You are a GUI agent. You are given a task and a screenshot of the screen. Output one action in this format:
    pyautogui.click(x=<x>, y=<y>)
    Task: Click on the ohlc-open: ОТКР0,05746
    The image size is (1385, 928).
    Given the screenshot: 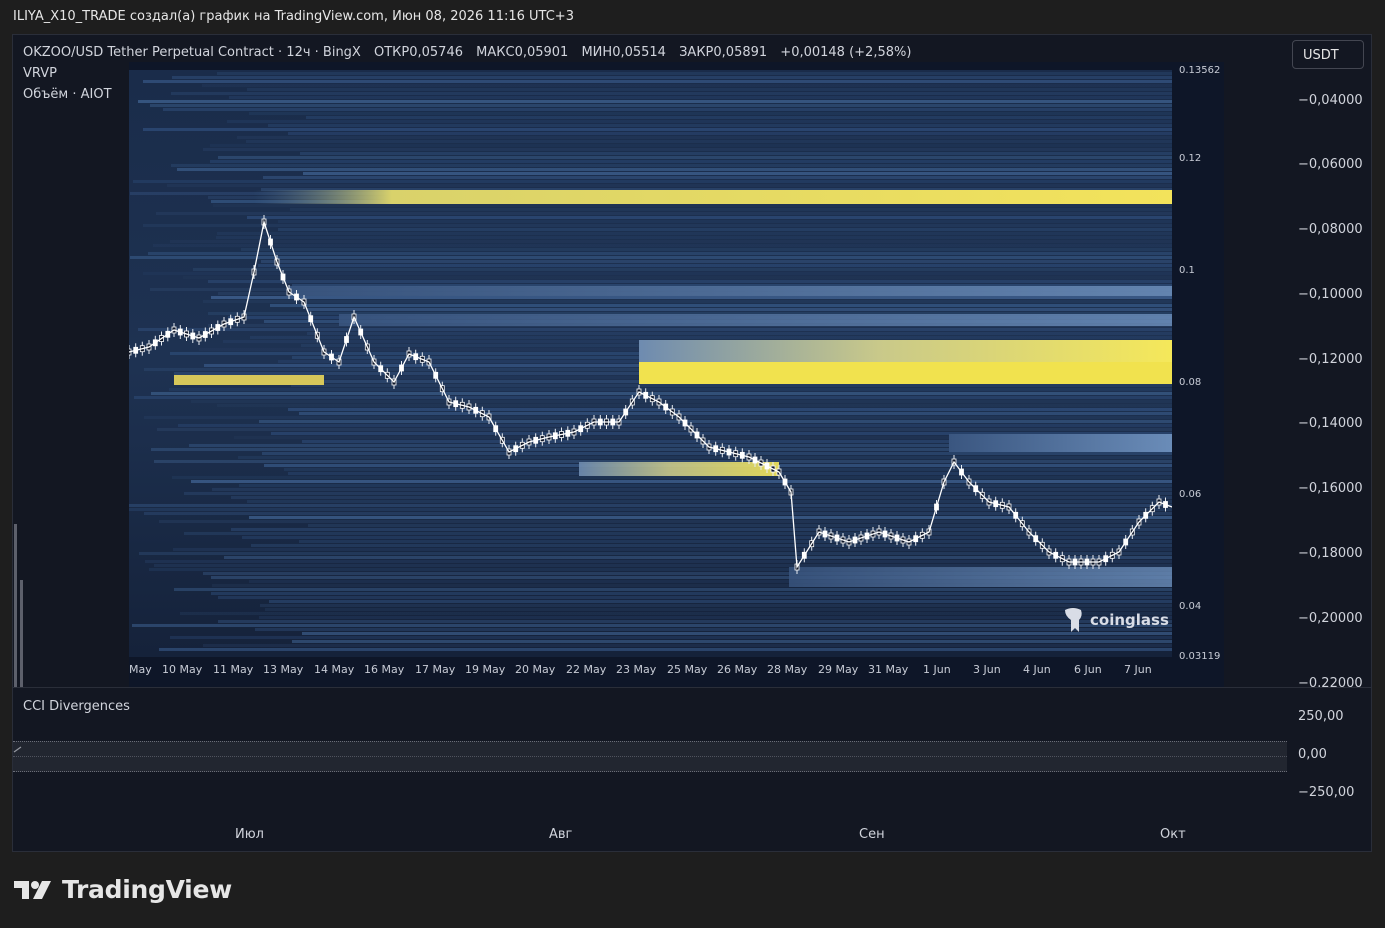 What is the action you would take?
    pyautogui.click(x=418, y=52)
    